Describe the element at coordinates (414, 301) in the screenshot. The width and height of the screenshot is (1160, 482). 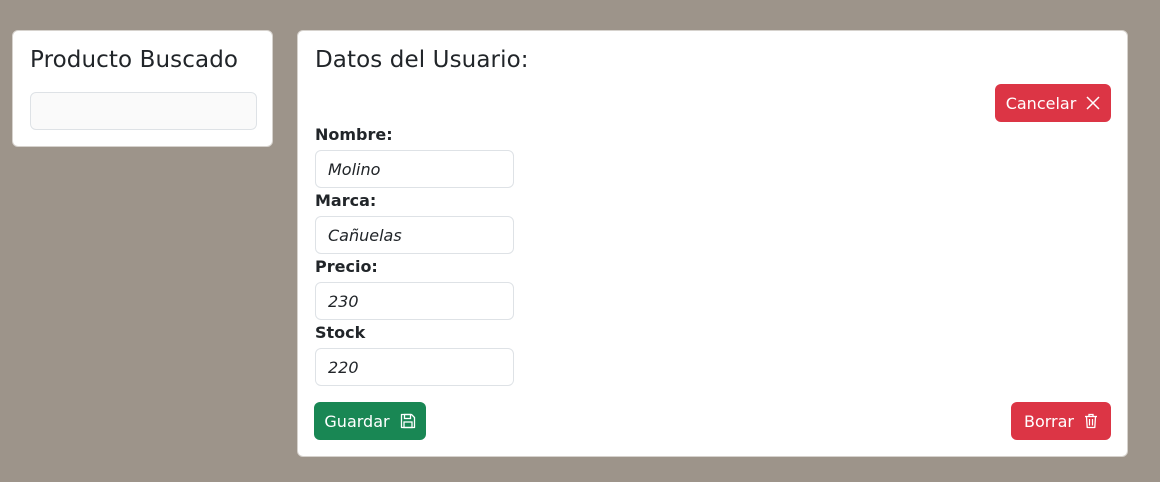
I see `precio-field` at that location.